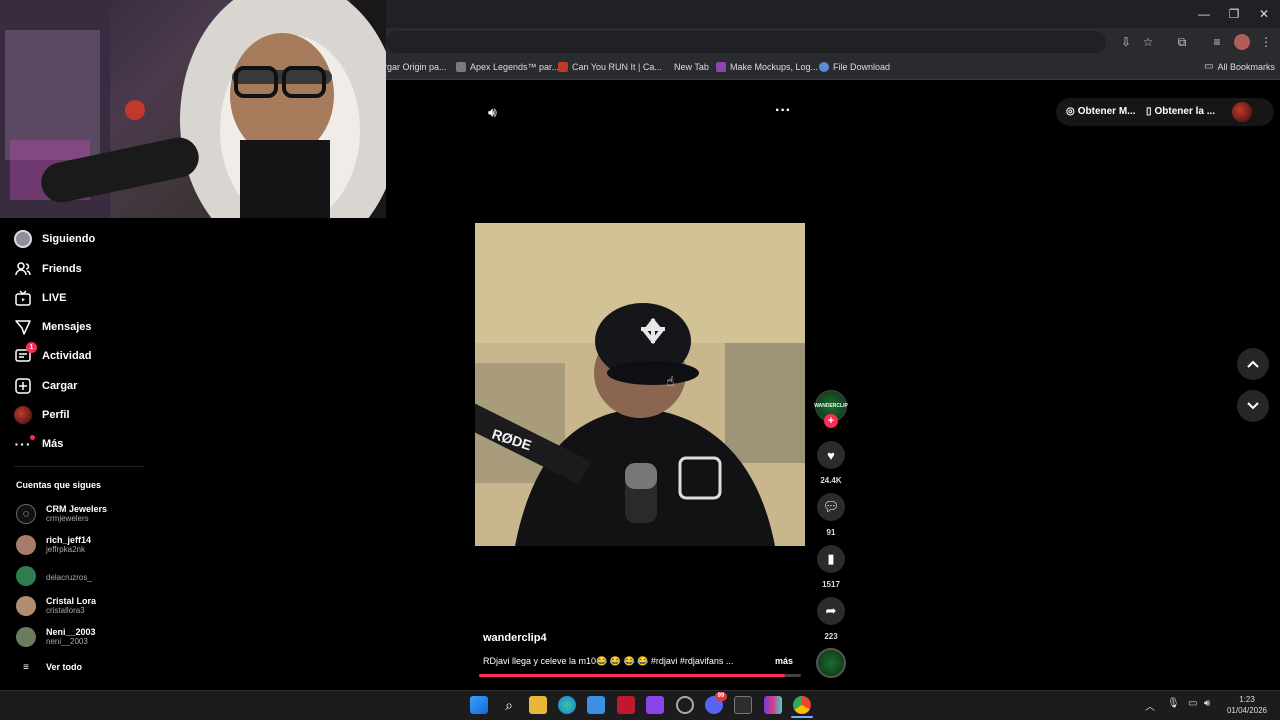  I want to click on bookmark-star-icon: ☆, so click(1148, 42).